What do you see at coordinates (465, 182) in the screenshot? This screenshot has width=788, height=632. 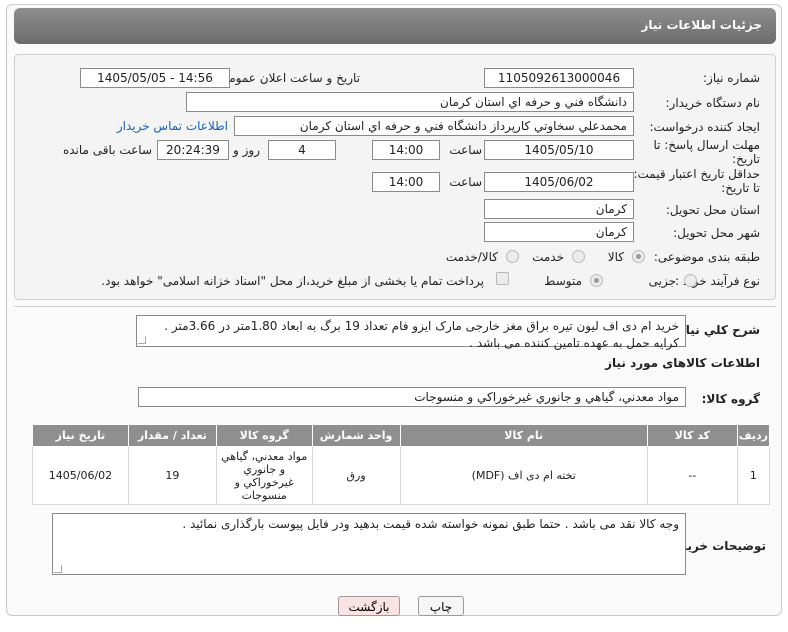 I see `price-validity-time-label: ساعت` at bounding box center [465, 182].